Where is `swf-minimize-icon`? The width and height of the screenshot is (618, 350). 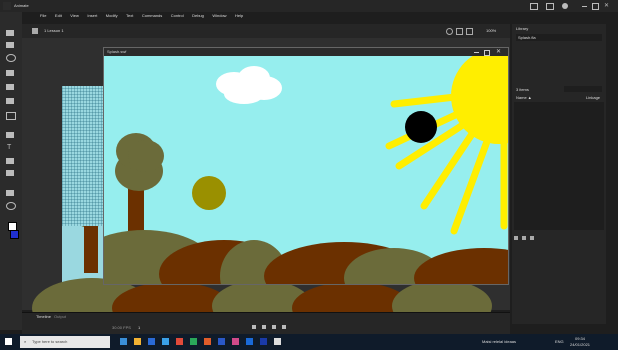
swf-minimize-icon is located at coordinates (476, 52).